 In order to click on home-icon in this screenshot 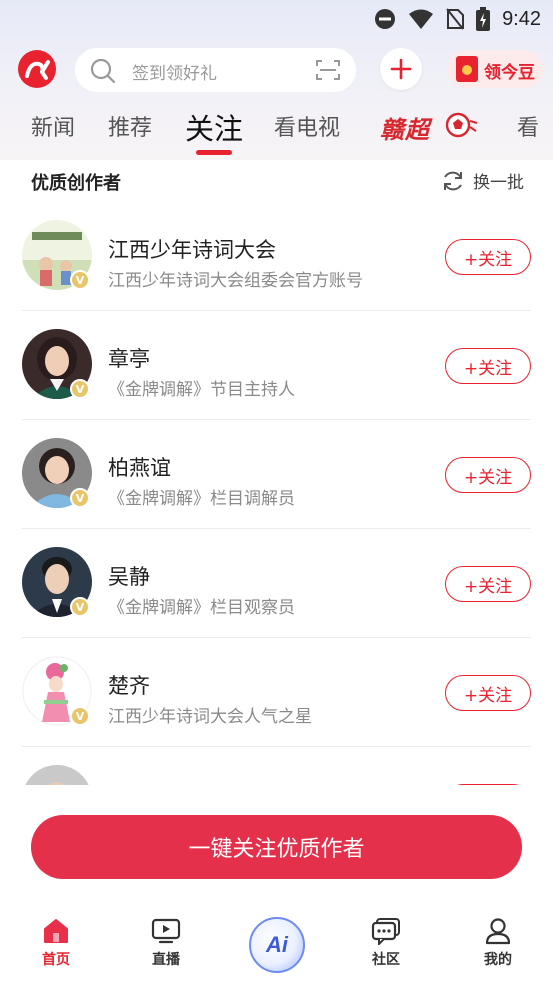, I will do `click(56, 931)`.